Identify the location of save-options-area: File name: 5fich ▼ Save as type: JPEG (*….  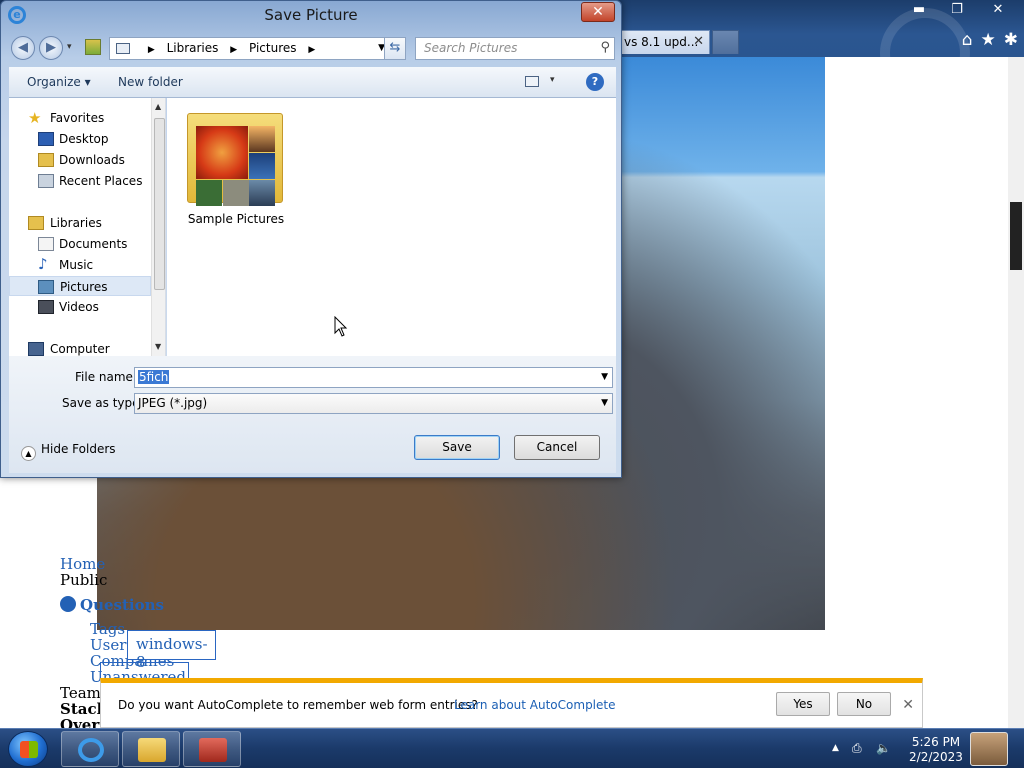
(312, 414).